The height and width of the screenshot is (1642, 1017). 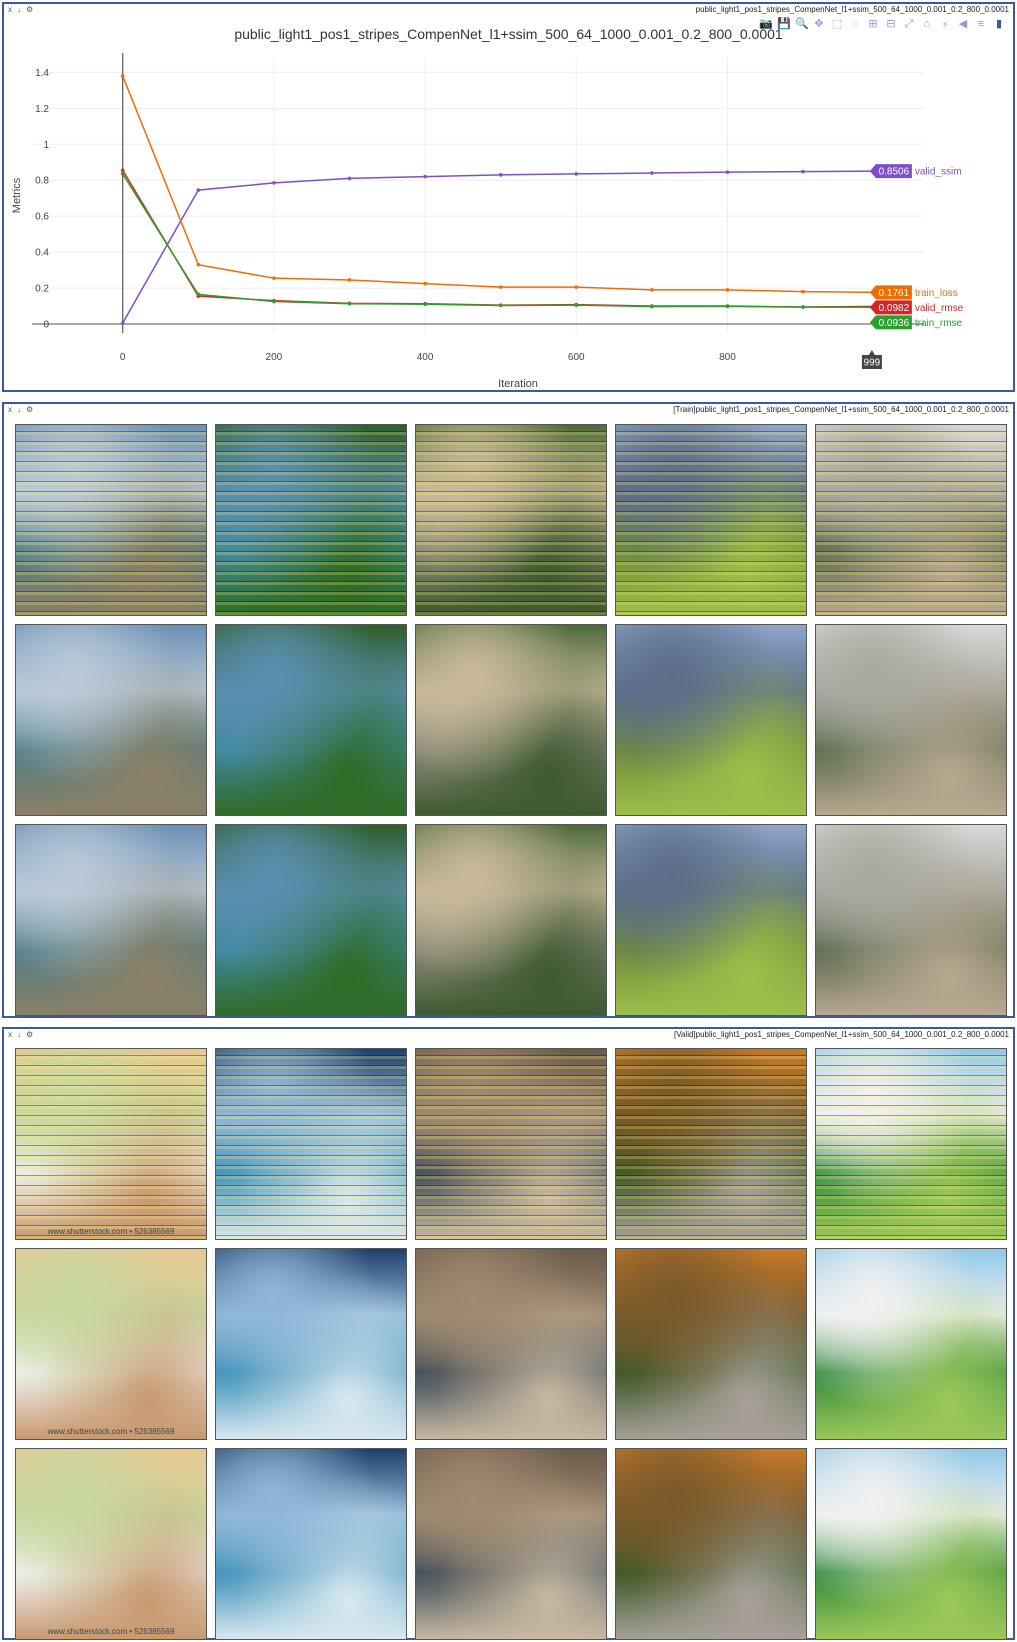 What do you see at coordinates (938, 172) in the screenshot?
I see `end-label-name: valid_ssim` at bounding box center [938, 172].